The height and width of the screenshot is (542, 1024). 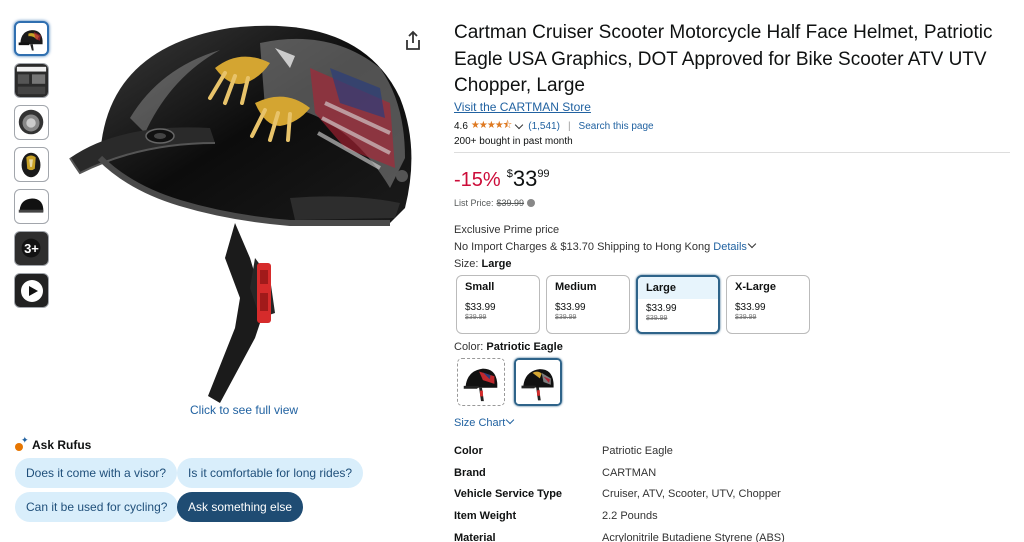 What do you see at coordinates (477, 180) in the screenshot?
I see `discount-percent: -15%` at bounding box center [477, 180].